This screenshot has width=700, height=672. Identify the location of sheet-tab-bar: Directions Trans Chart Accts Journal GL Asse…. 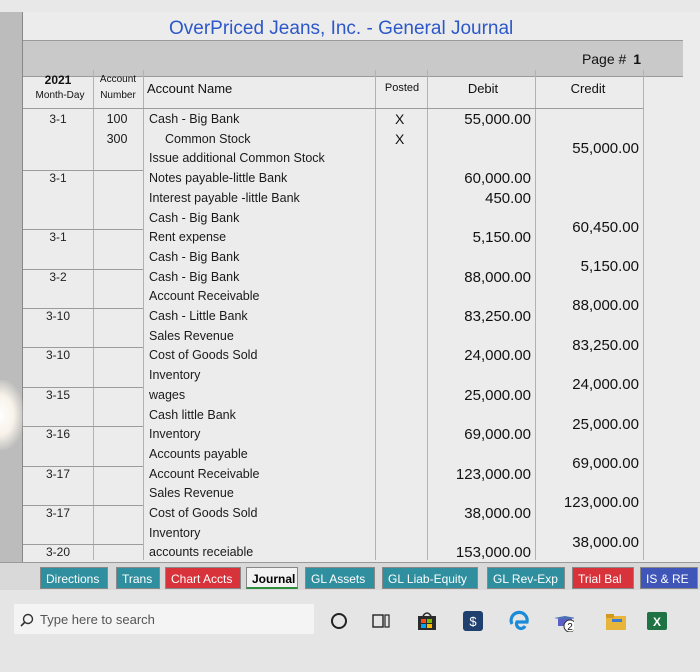
(350, 576).